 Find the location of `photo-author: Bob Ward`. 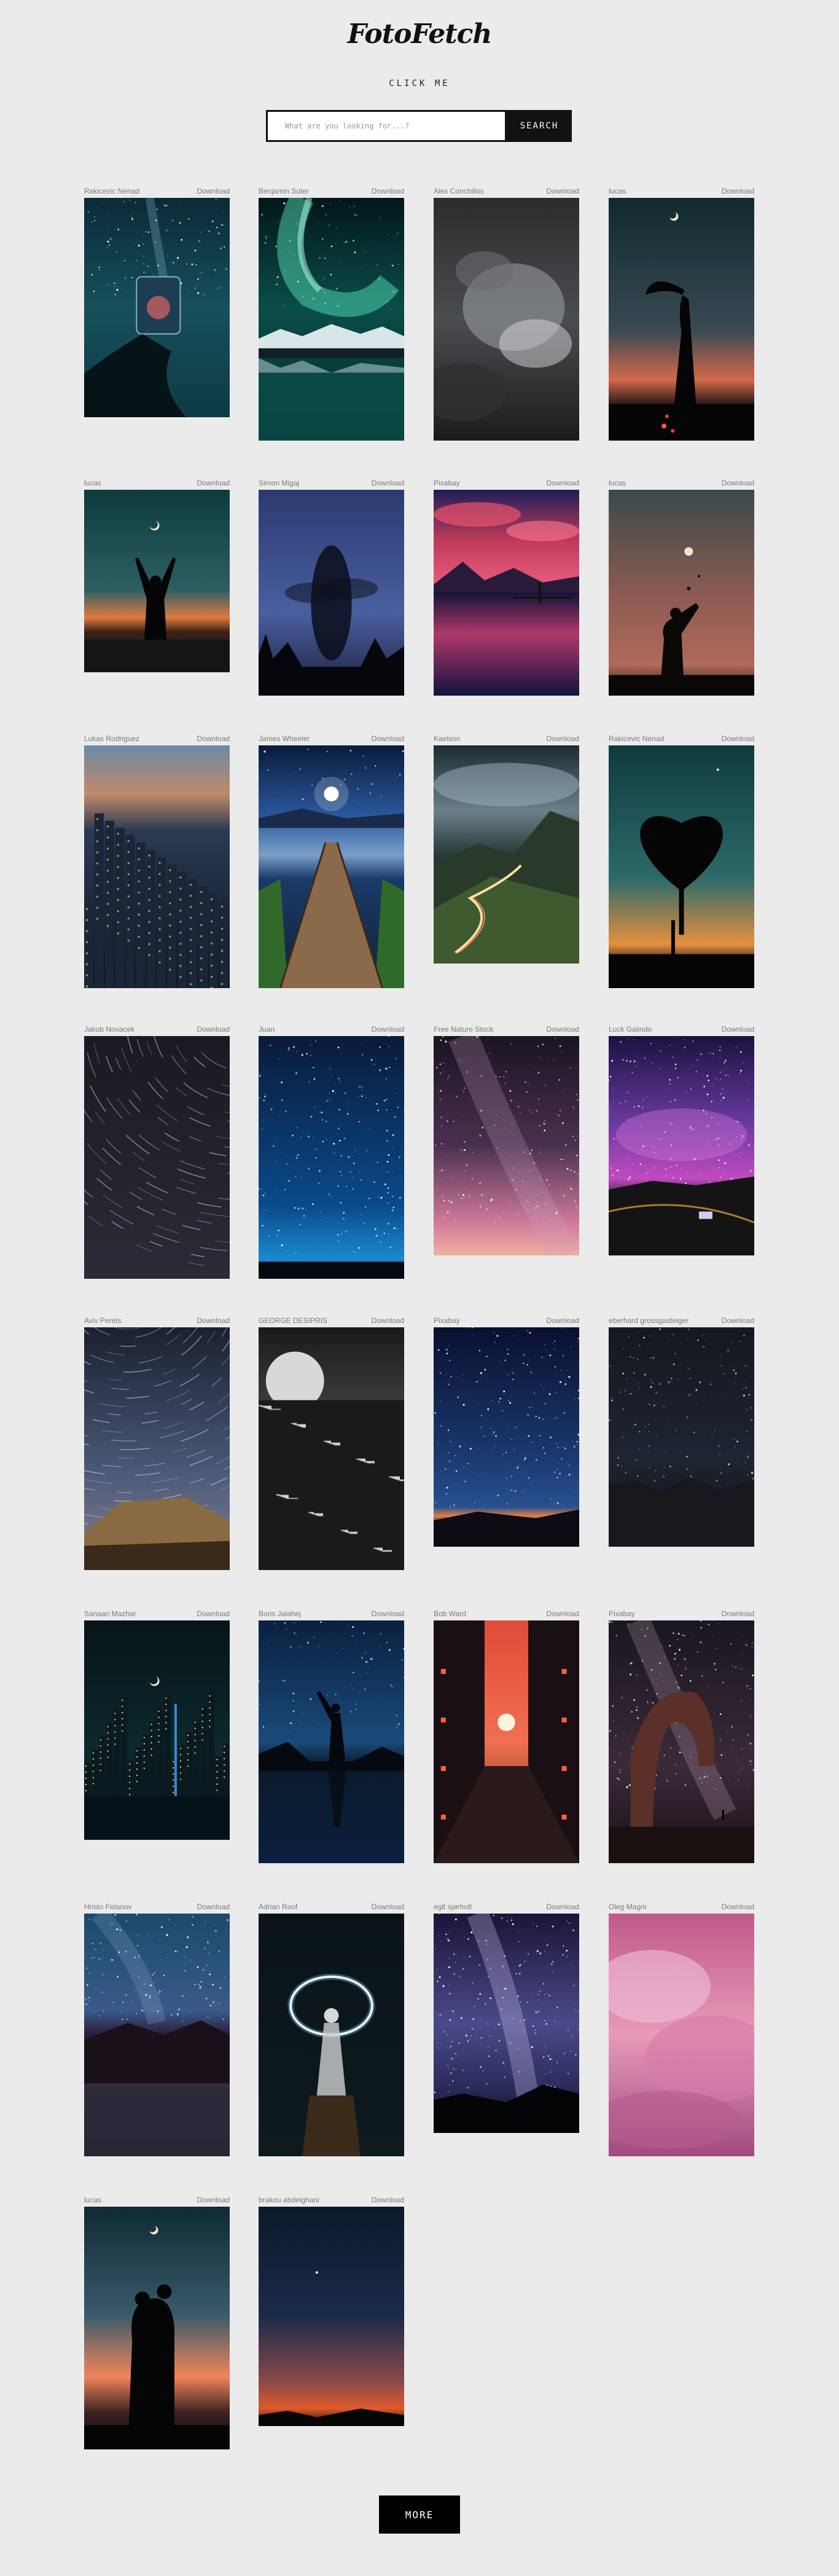

photo-author: Bob Ward is located at coordinates (450, 1613).